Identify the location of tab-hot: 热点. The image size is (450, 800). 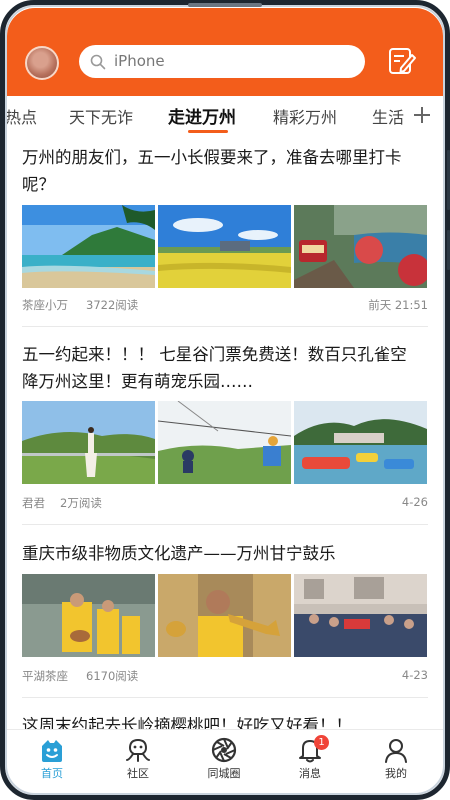
(22, 116).